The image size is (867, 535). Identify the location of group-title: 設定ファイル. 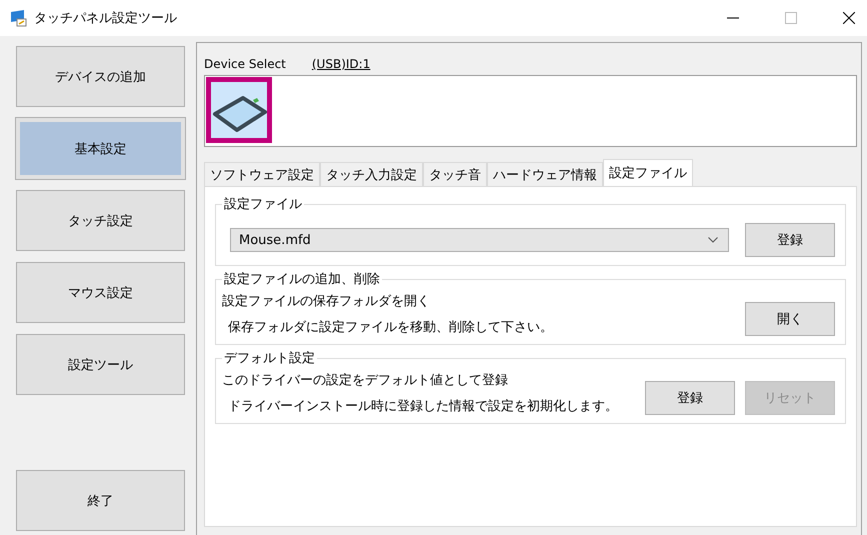
(263, 204).